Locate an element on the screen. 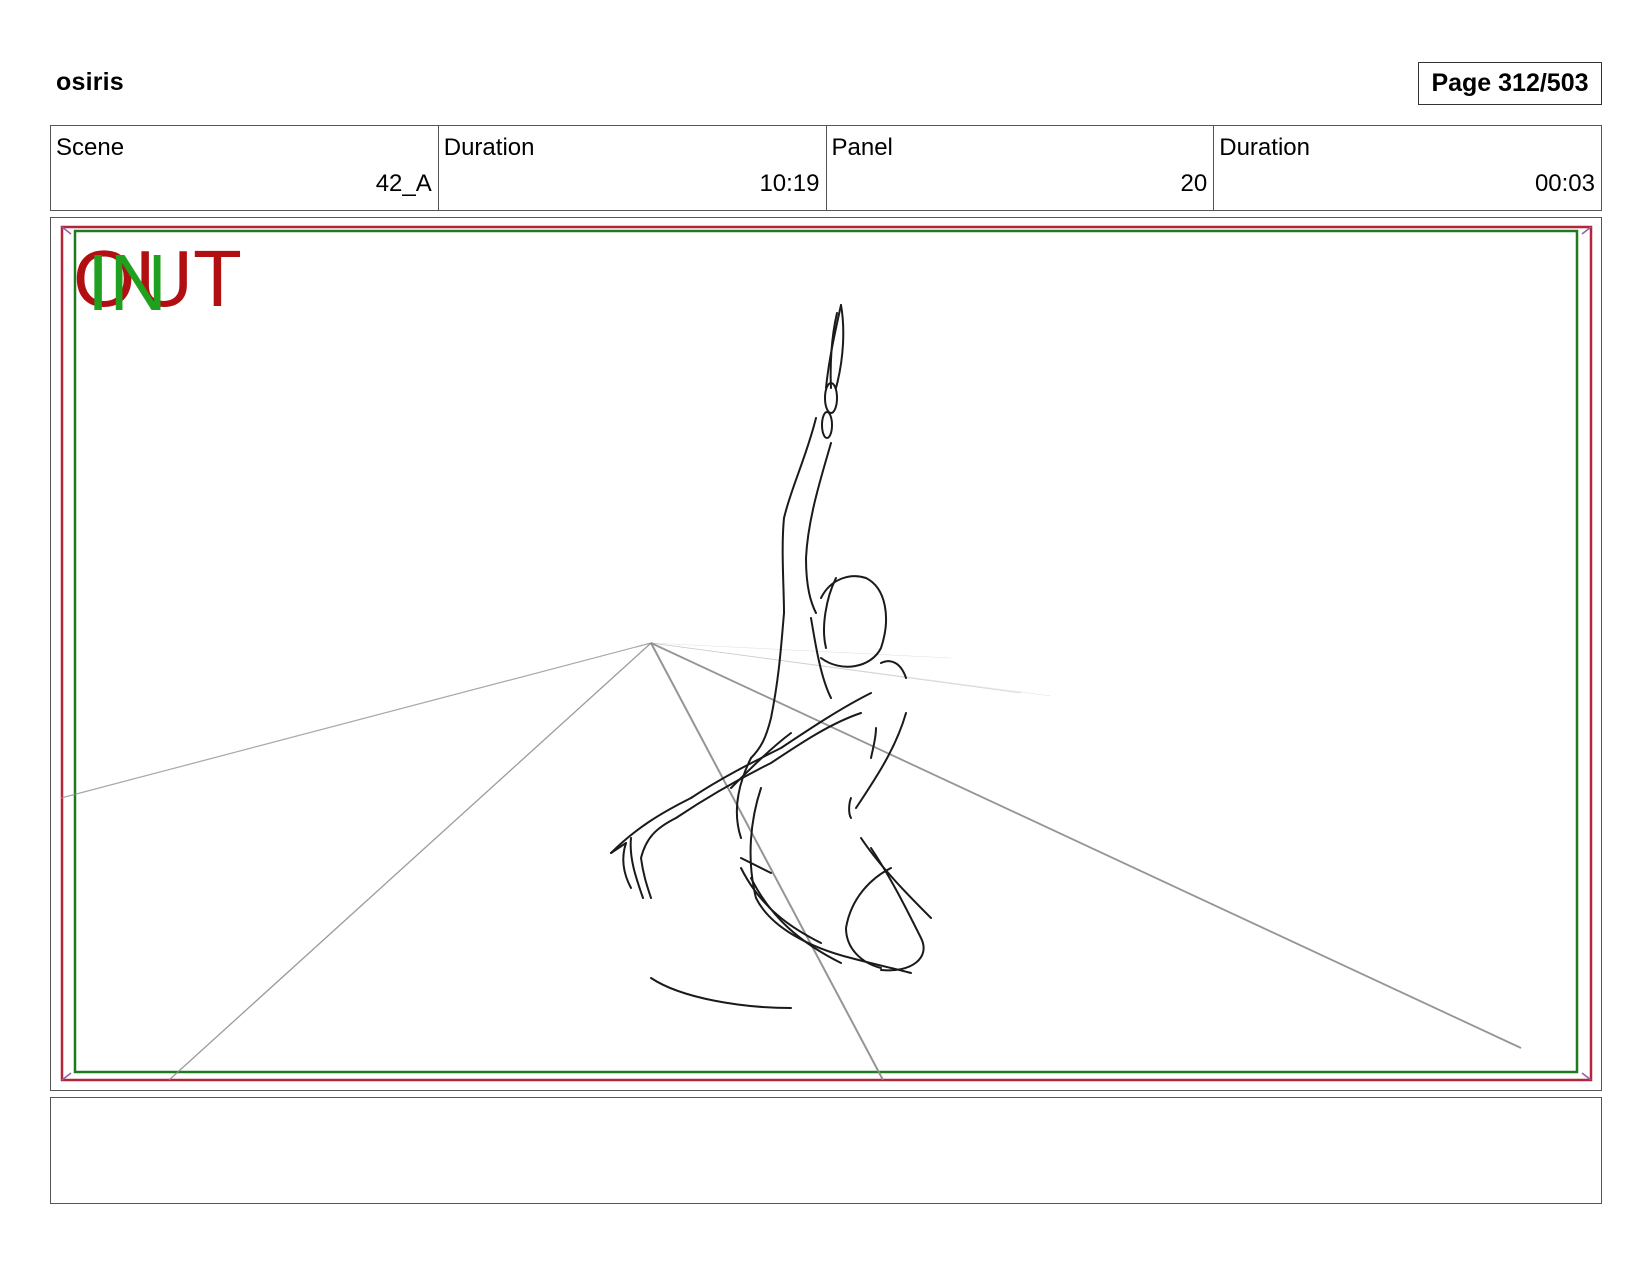 This screenshot has width=1650, height=1275. scene-duration-value: 10:19 is located at coordinates (789, 183).